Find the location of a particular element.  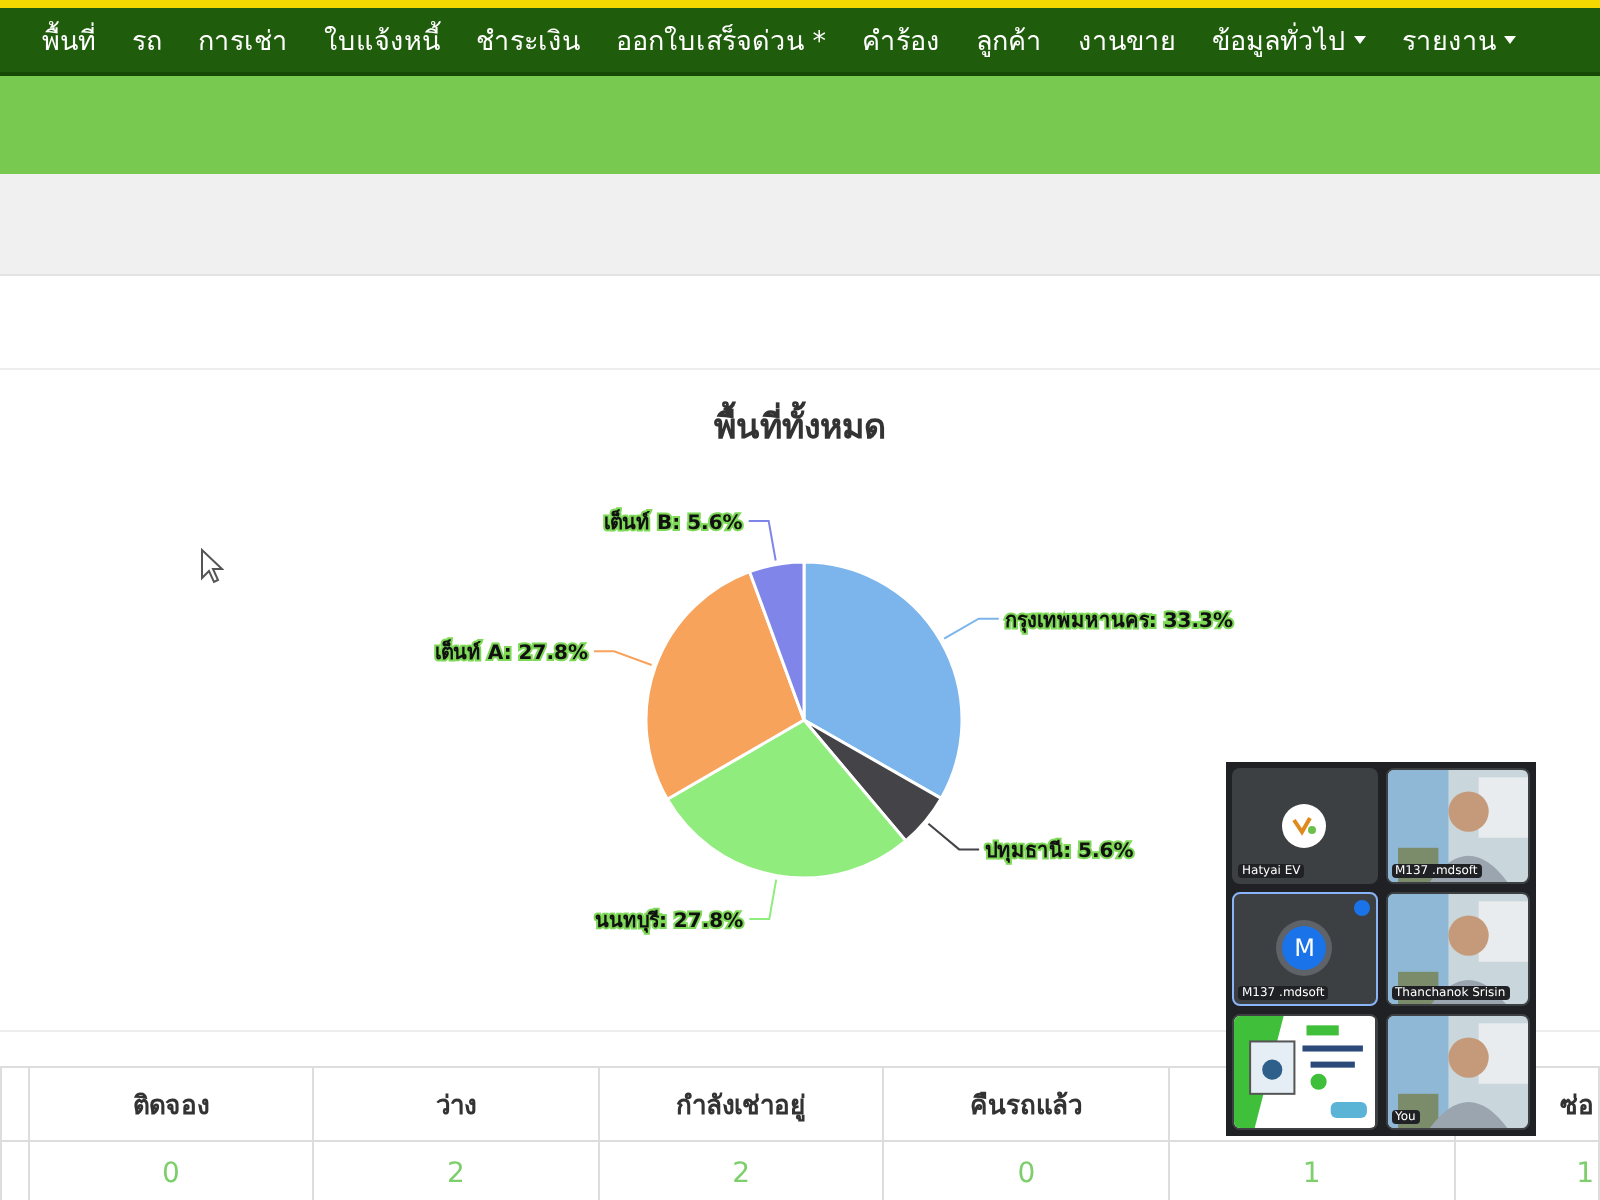

nav-label: ข้อมูลทั่วไป is located at coordinates (1279, 41).